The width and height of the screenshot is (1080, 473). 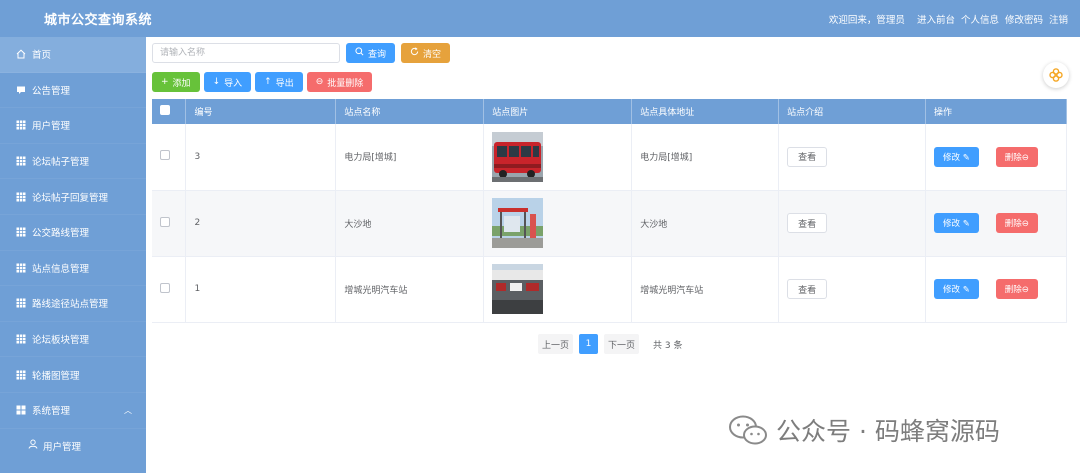 What do you see at coordinates (279, 82) in the screenshot?
I see `export-button: ↑ 导出` at bounding box center [279, 82].